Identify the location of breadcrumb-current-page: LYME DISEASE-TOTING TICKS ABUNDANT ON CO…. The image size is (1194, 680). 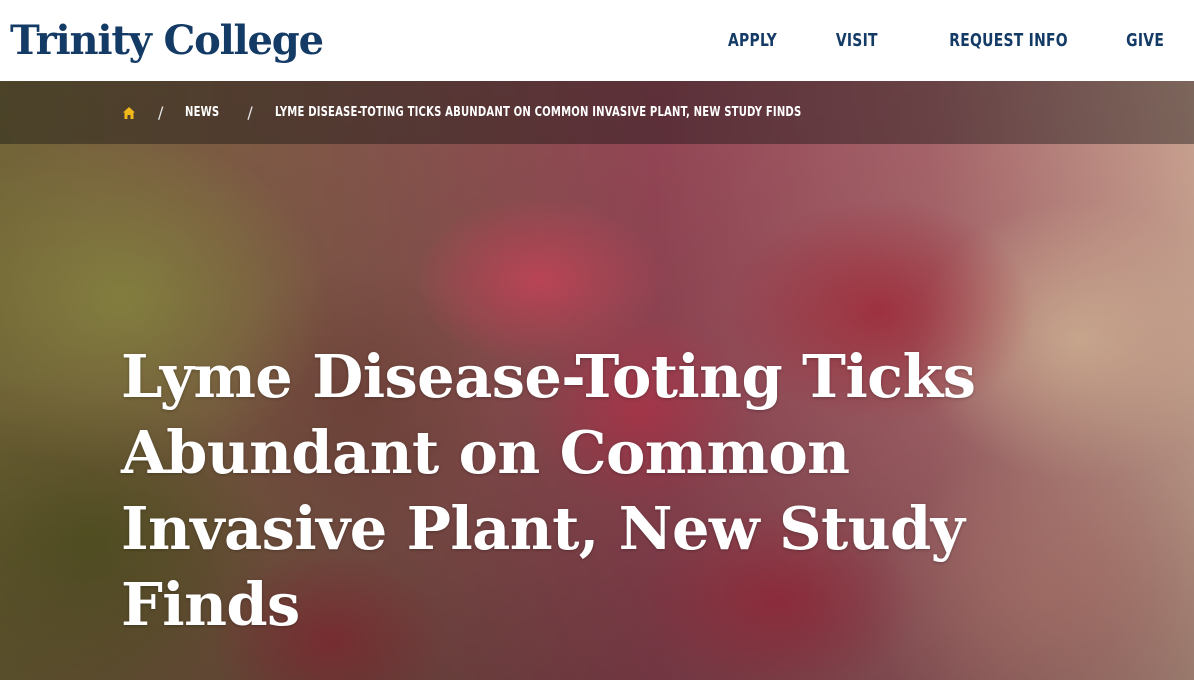
(538, 112).